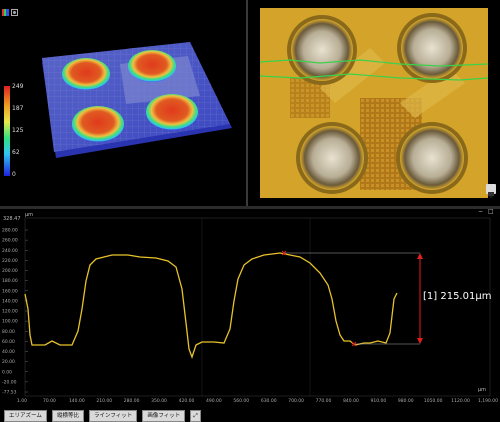 The height and width of the screenshot is (422, 500). Describe the element at coordinates (10, 291) in the screenshot. I see `y-tick-label: 160.00` at that location.